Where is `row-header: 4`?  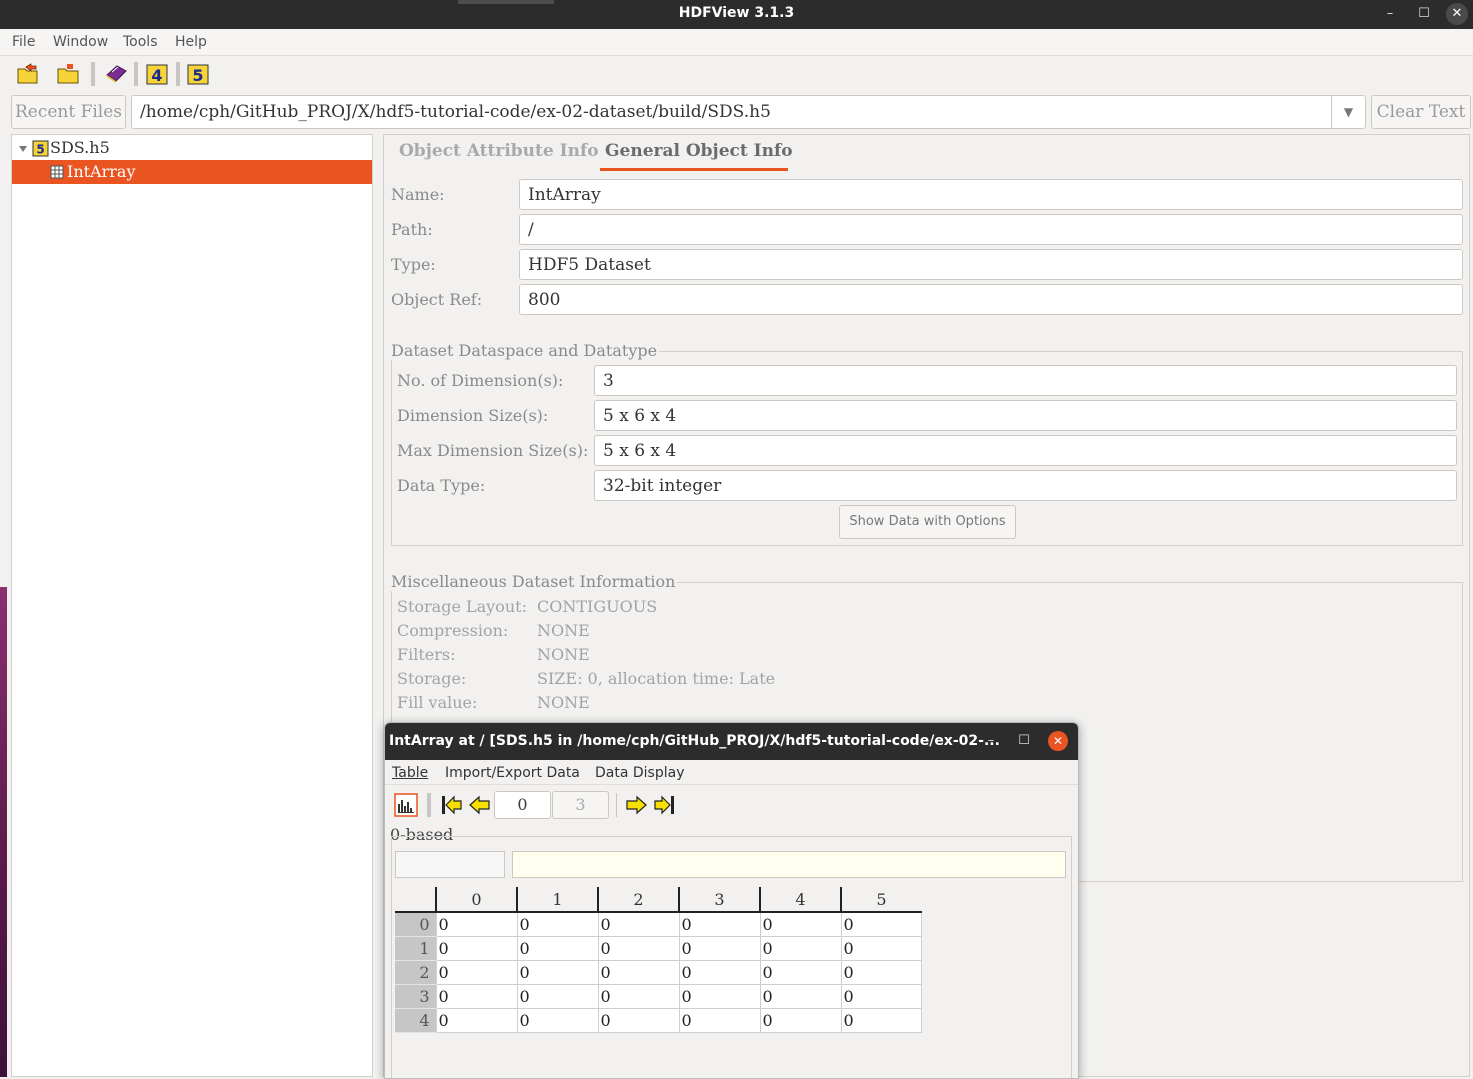 row-header: 4 is located at coordinates (415, 1020).